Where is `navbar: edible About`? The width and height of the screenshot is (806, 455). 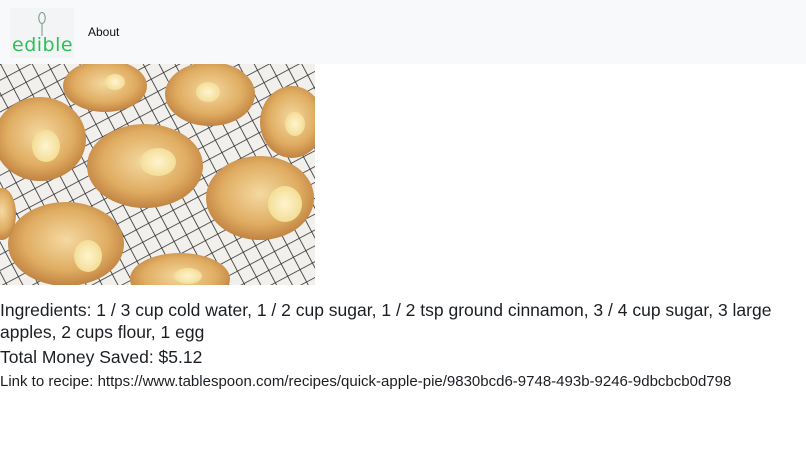
navbar: edible About is located at coordinates (403, 32).